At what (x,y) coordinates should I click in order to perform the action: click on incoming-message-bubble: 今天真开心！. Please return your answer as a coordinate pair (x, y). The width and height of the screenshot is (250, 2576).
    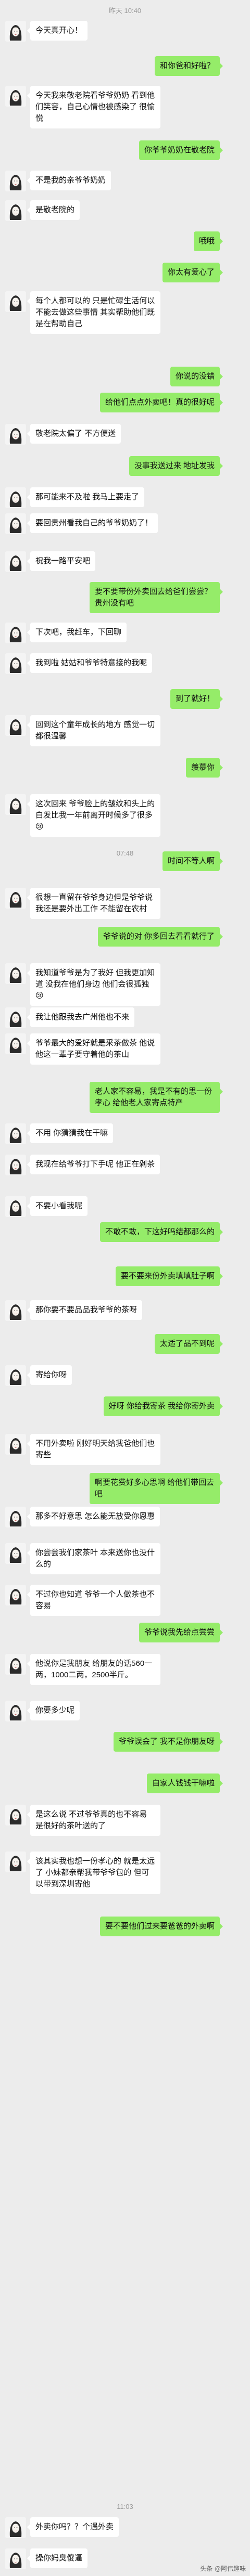
    Looking at the image, I should click on (57, 31).